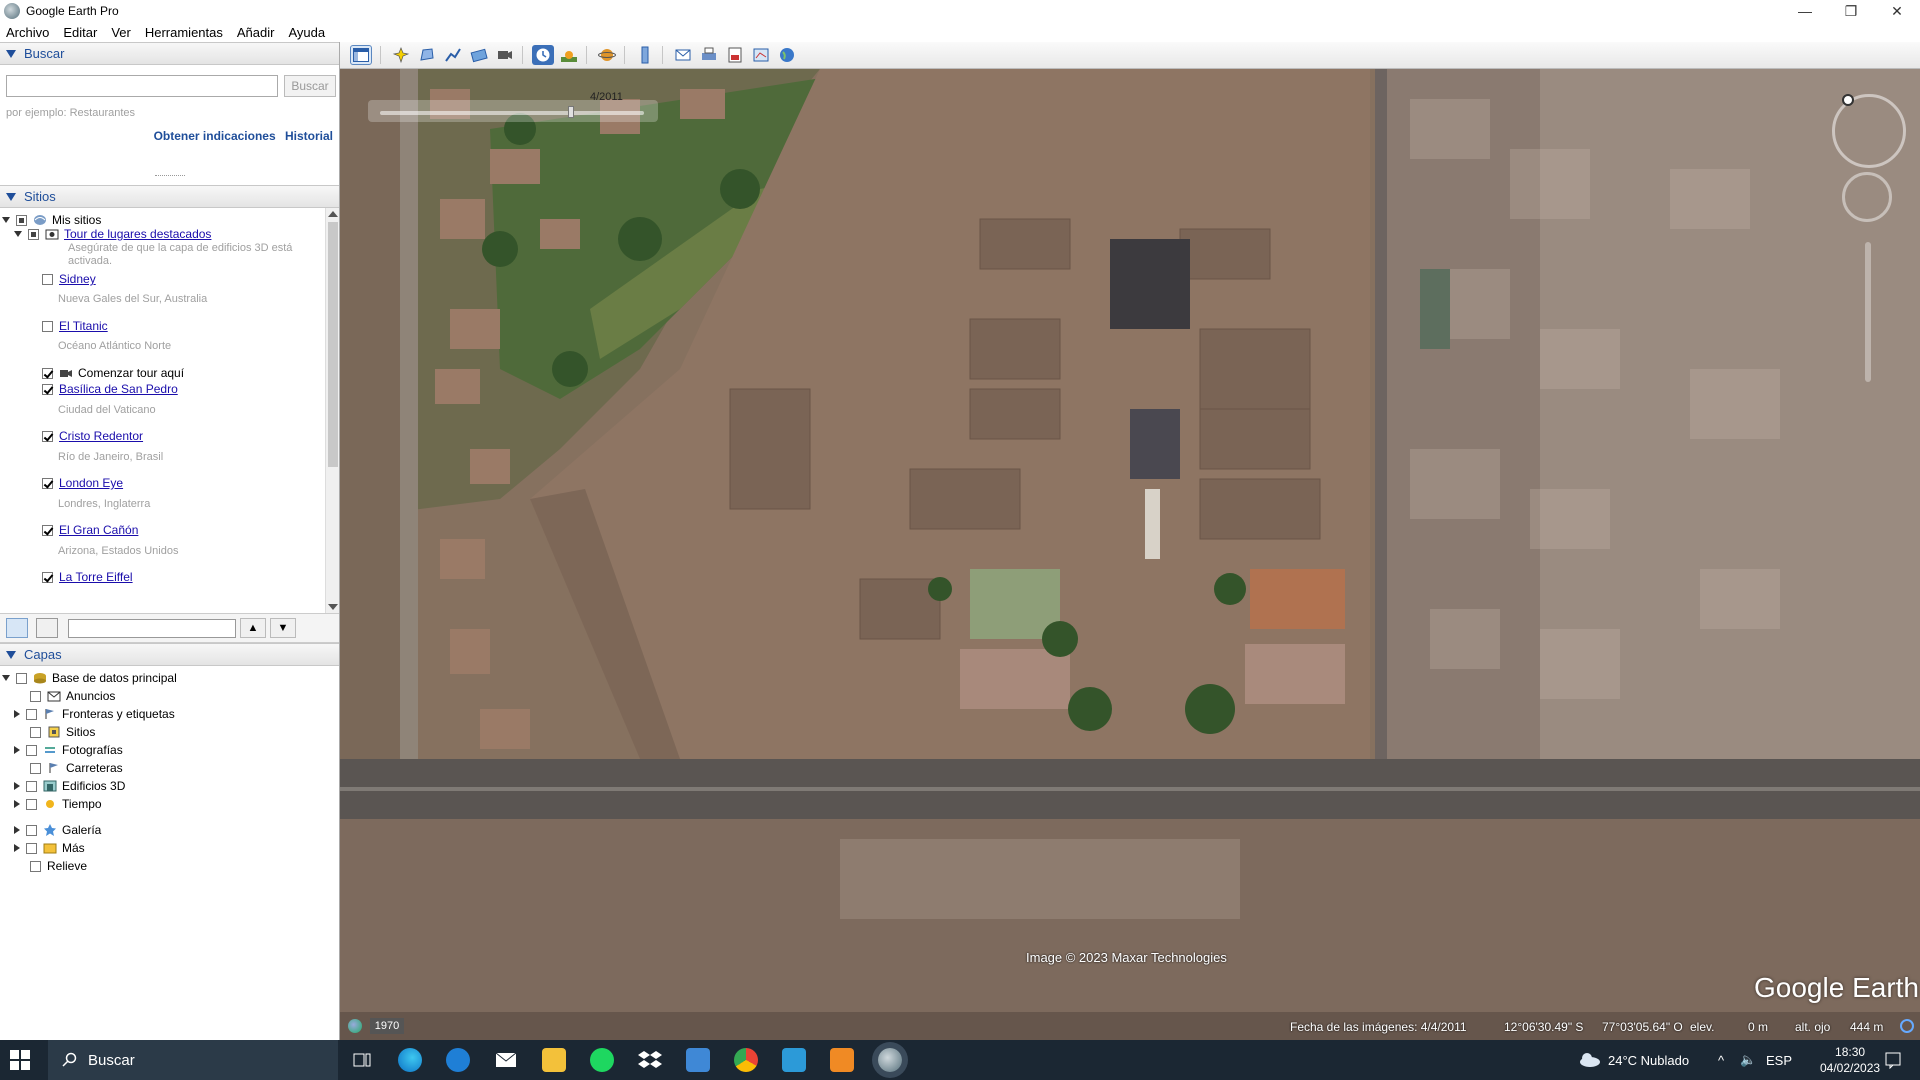  I want to click on layer-item: Carreteras, so click(76, 768).